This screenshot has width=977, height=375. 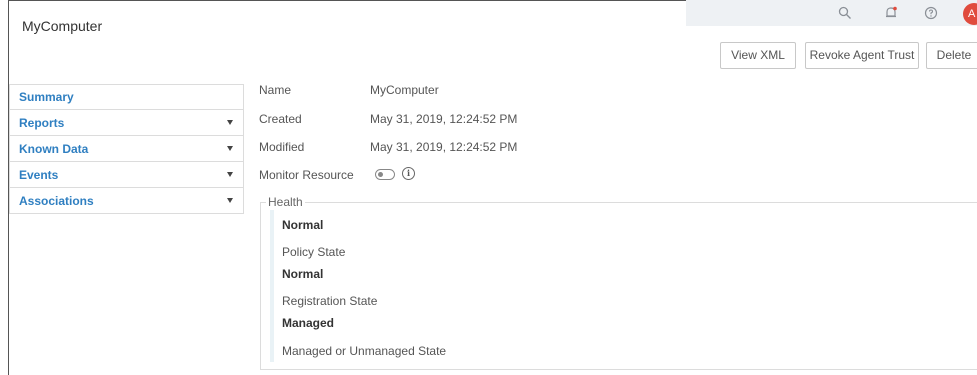 What do you see at coordinates (444, 147) in the screenshot?
I see `modified-value: May 31, 2019, 12:24:52 PM` at bounding box center [444, 147].